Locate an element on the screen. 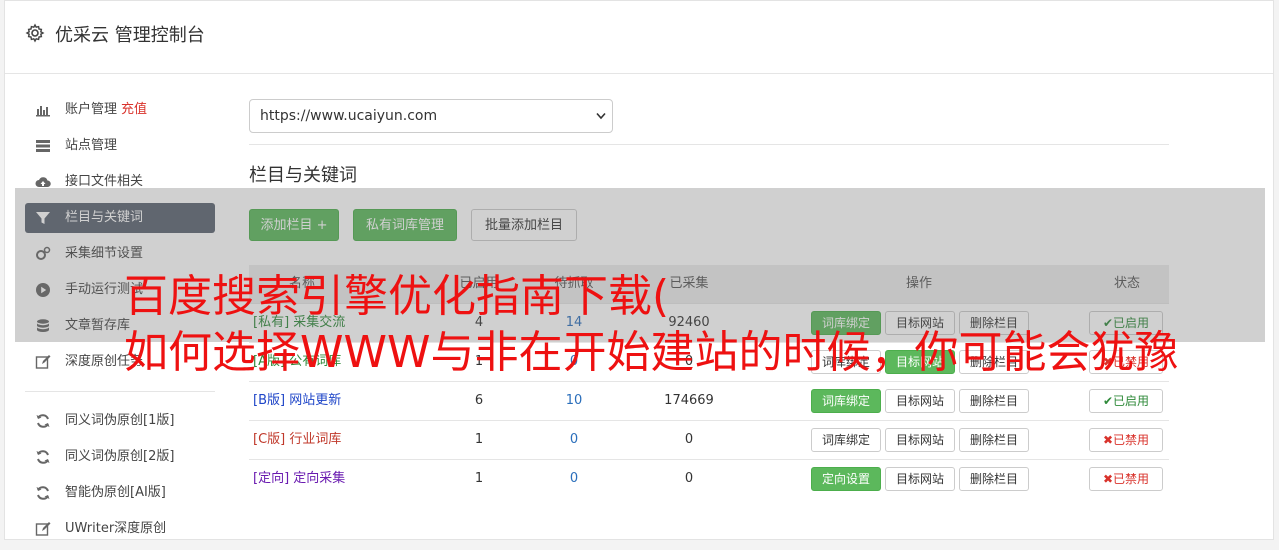  sidebar-item-synonym-v1: 同义词伪原创[1版] is located at coordinates (120, 421).